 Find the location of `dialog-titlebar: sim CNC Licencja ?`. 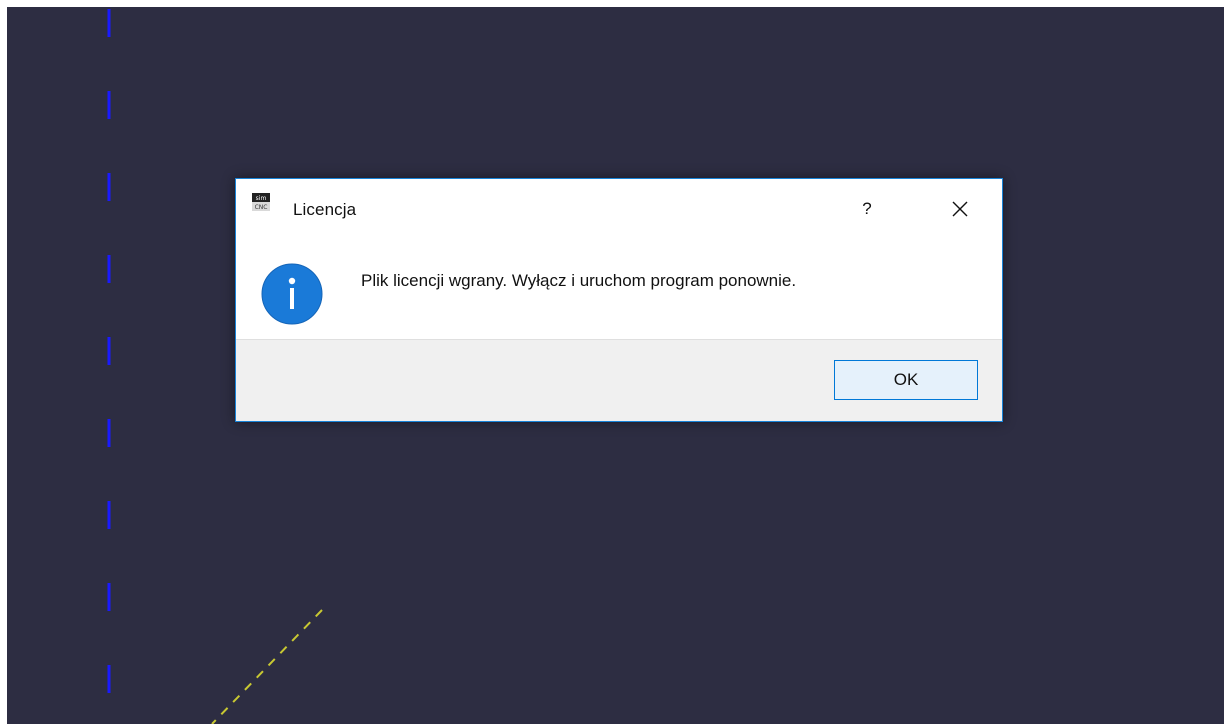

dialog-titlebar: sim CNC Licencja ? is located at coordinates (619, 210).